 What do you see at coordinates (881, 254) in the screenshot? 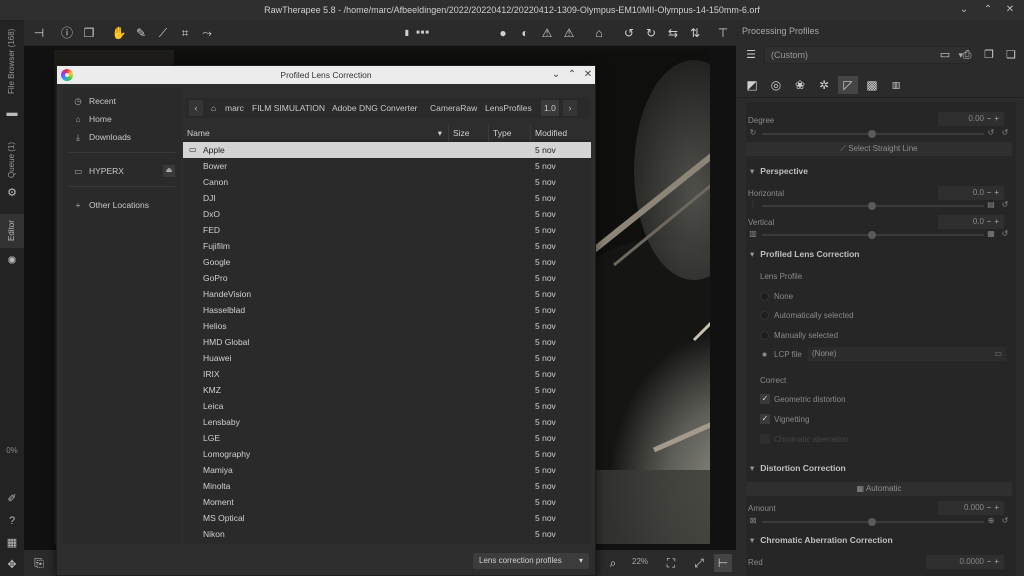
I see `lens-correction-header: ▾ Profiled Lens Correction` at bounding box center [881, 254].